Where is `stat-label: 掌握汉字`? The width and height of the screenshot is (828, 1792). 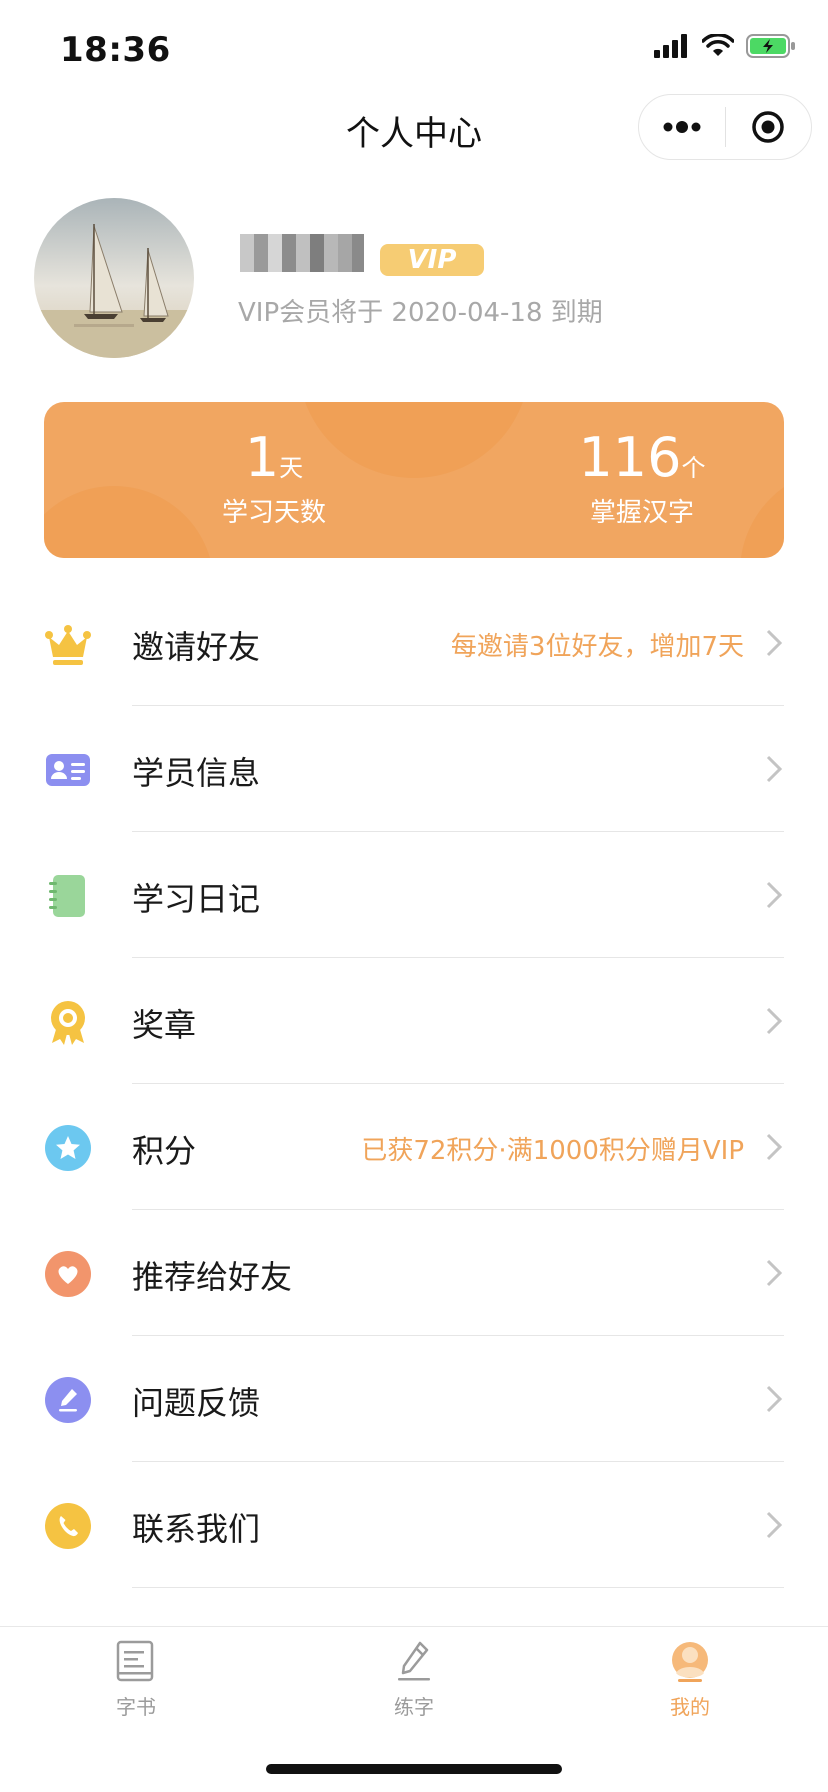 stat-label: 掌握汉字 is located at coordinates (641, 513).